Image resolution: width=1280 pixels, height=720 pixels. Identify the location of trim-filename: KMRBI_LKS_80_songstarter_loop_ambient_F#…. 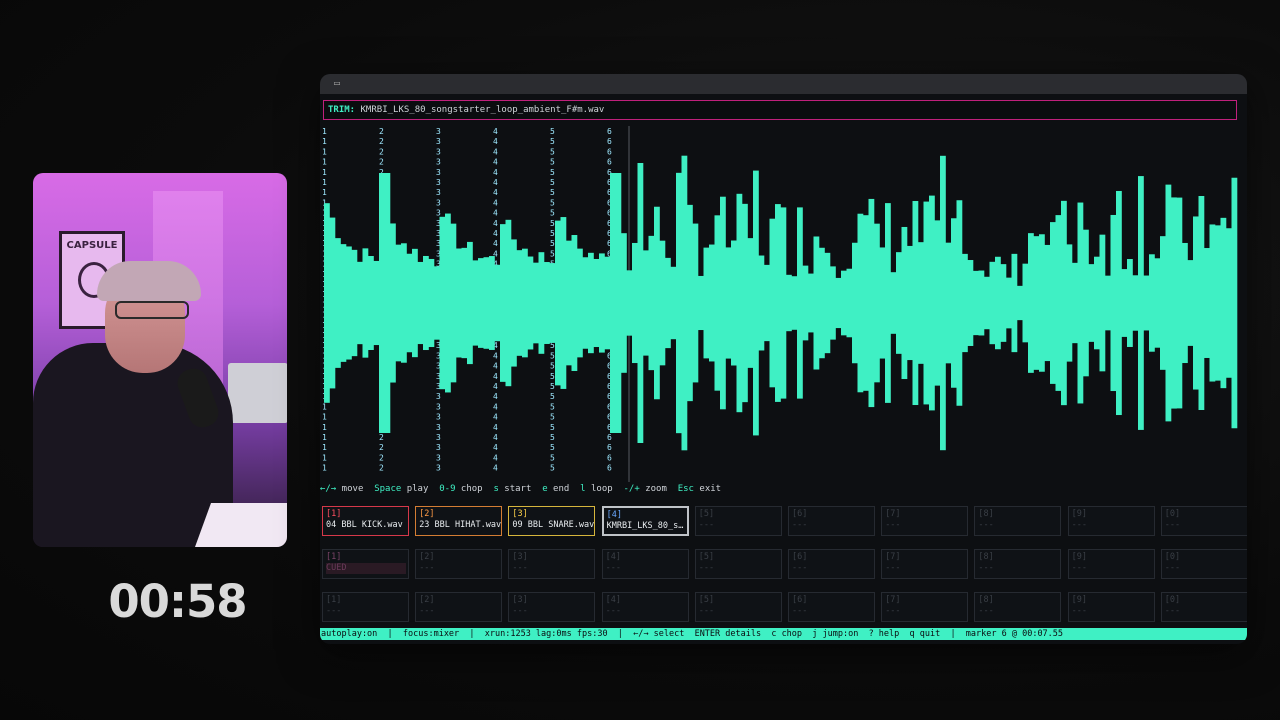
(482, 110).